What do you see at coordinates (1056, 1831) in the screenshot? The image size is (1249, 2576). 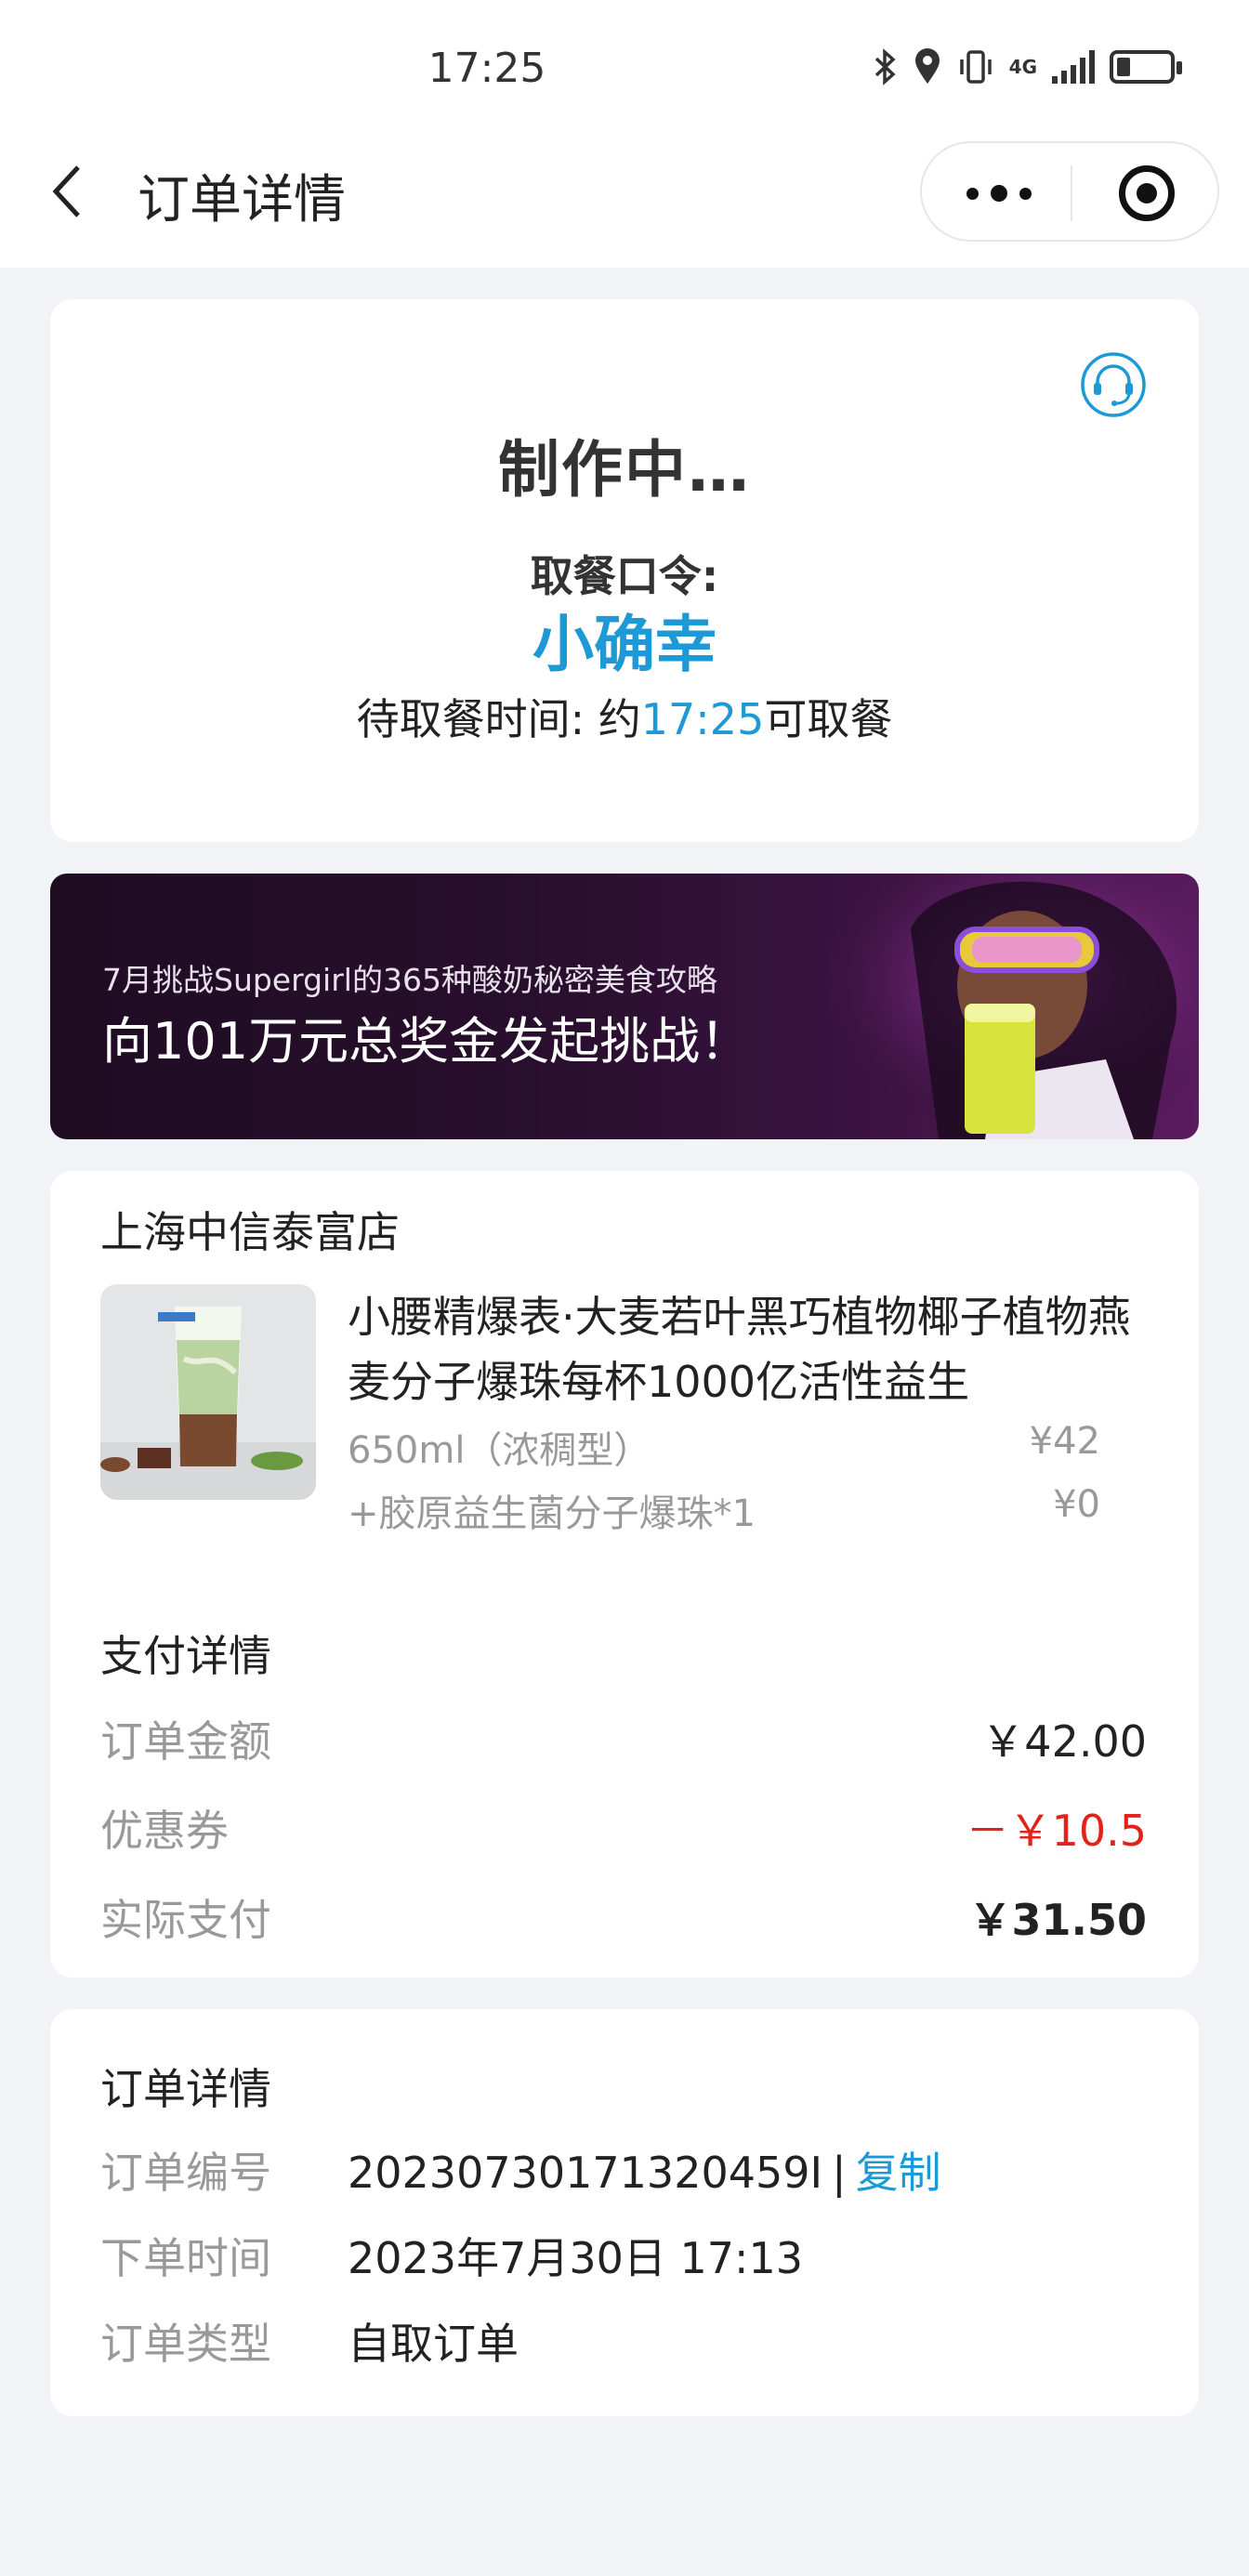 I see `payment-value: －￥10.5` at bounding box center [1056, 1831].